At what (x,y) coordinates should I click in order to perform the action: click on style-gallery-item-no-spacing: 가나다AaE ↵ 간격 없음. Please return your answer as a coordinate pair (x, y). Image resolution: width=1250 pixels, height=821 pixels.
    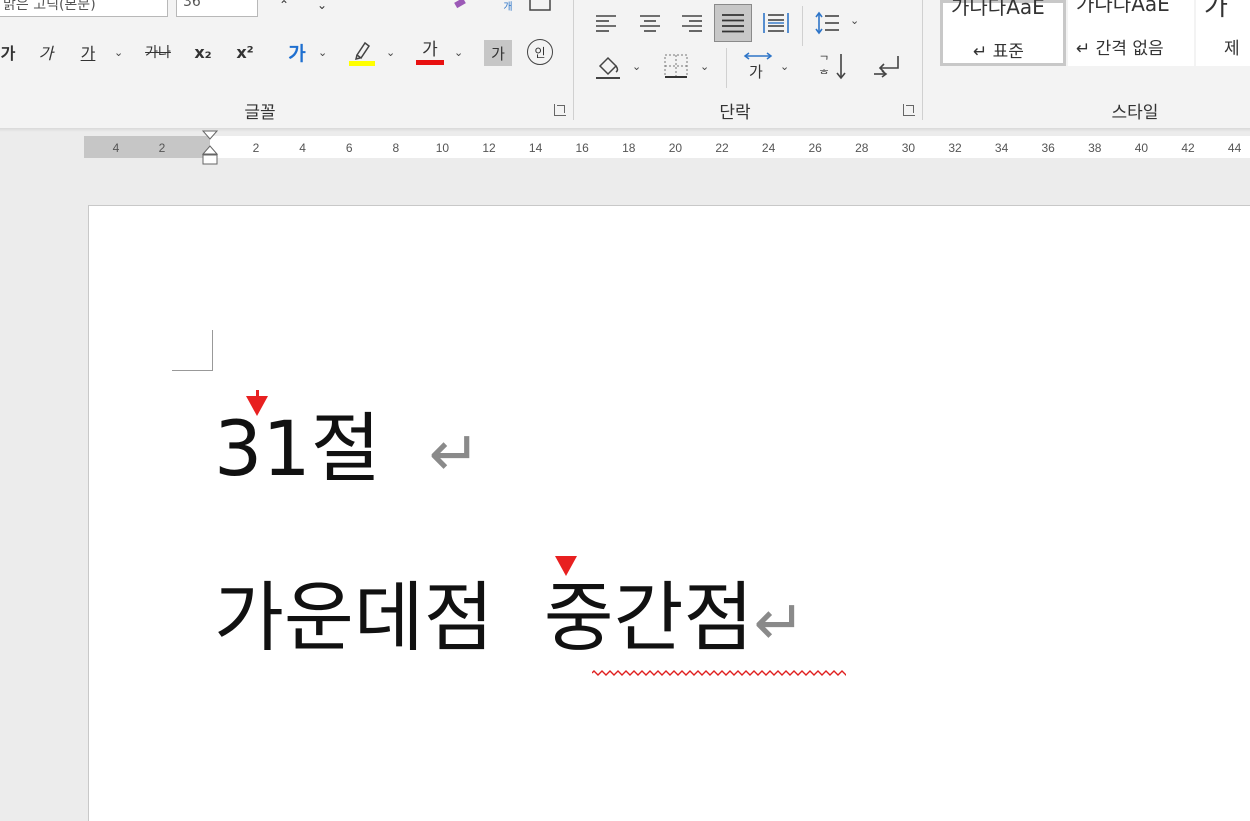
    Looking at the image, I should click on (1131, 33).